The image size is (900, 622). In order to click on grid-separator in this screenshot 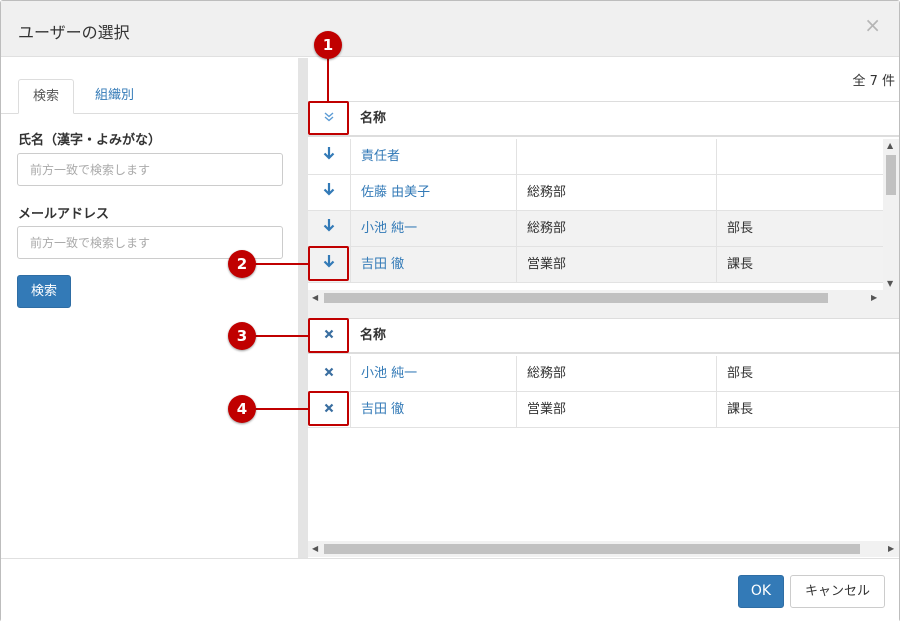, I will do `click(603, 312)`.